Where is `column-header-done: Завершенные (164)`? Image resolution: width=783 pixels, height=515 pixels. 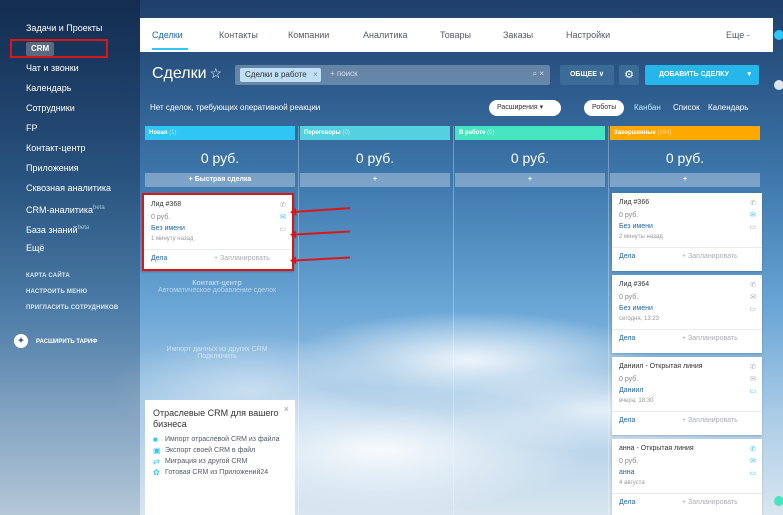 column-header-done: Завершенные (164) is located at coordinates (685, 133).